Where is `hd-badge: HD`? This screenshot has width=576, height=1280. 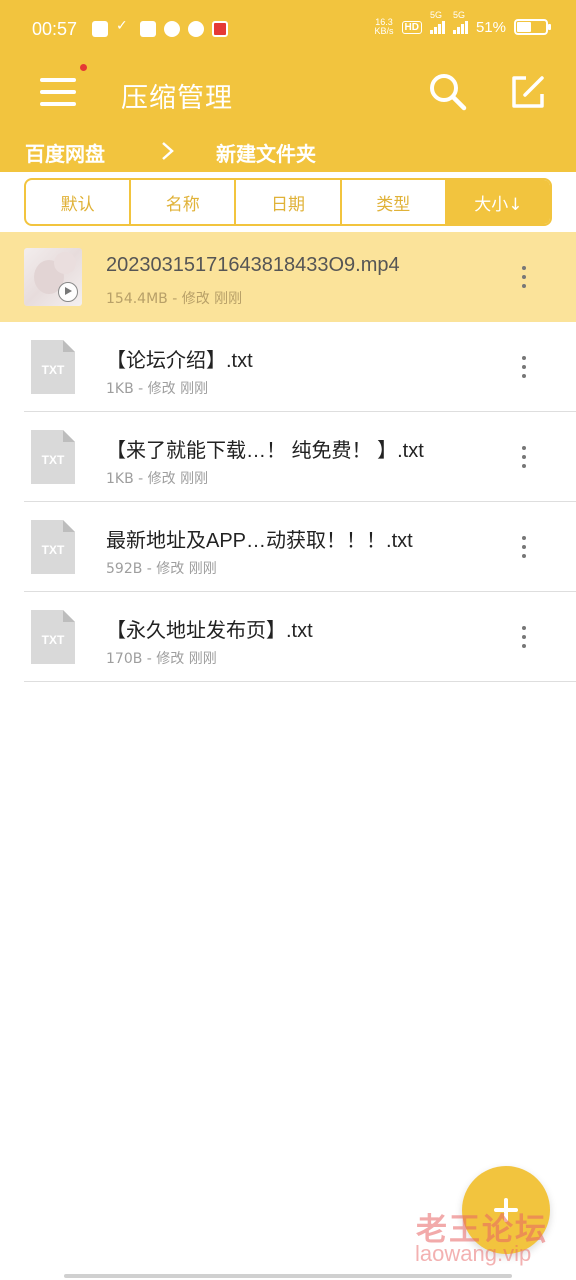
hd-badge: HD is located at coordinates (411, 27).